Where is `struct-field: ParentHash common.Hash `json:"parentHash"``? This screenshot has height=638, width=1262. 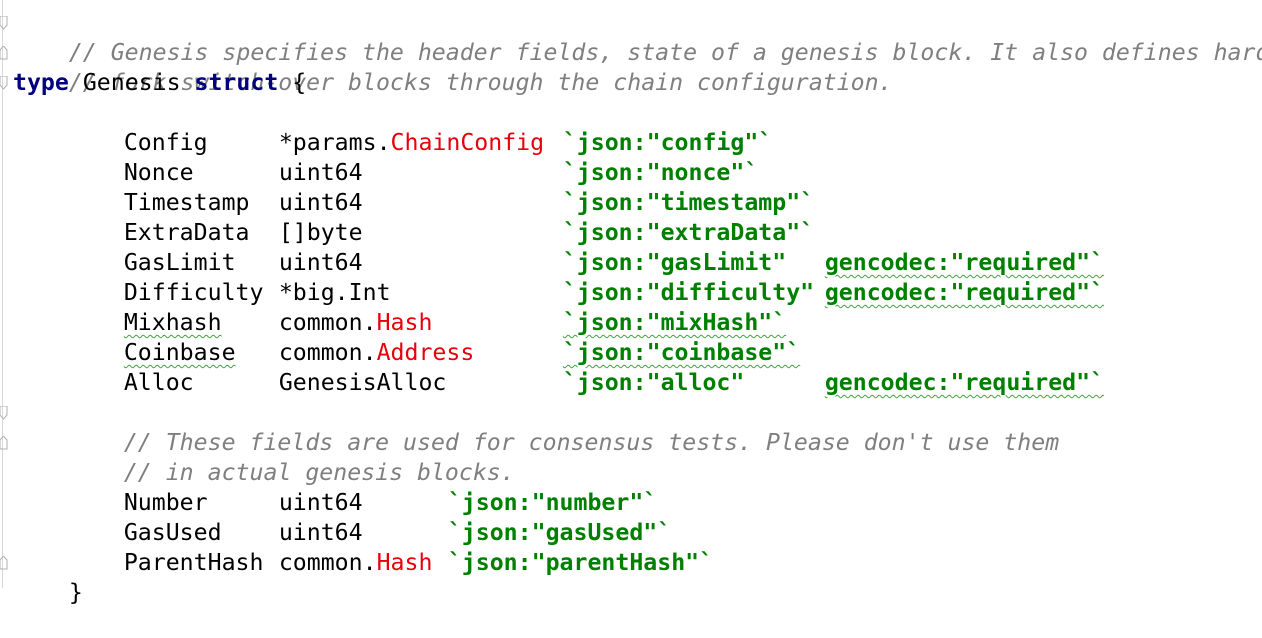
struct-field: ParentHash common.Hash `json:"parentHash"` is located at coordinates (390, 547).